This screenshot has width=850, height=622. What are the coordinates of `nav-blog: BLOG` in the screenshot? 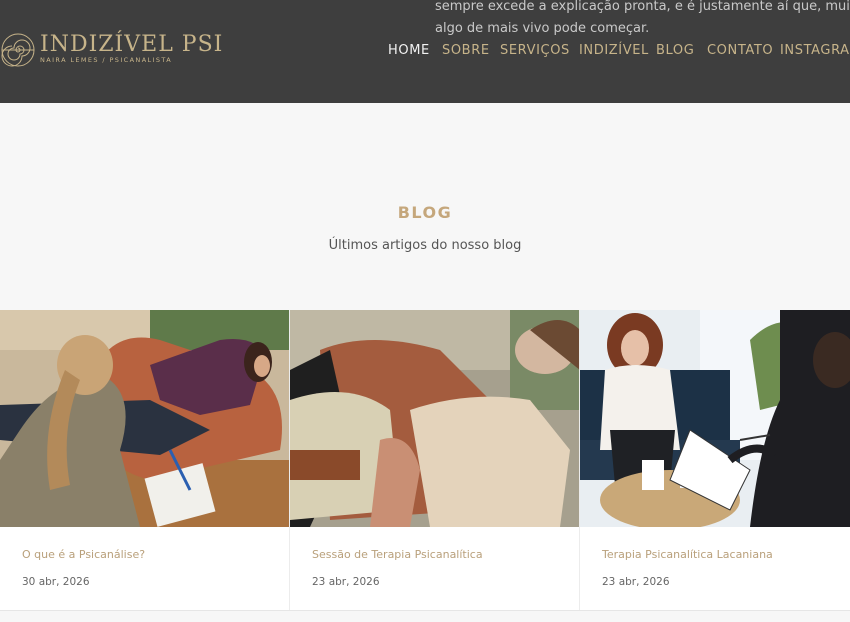 It's located at (675, 50).